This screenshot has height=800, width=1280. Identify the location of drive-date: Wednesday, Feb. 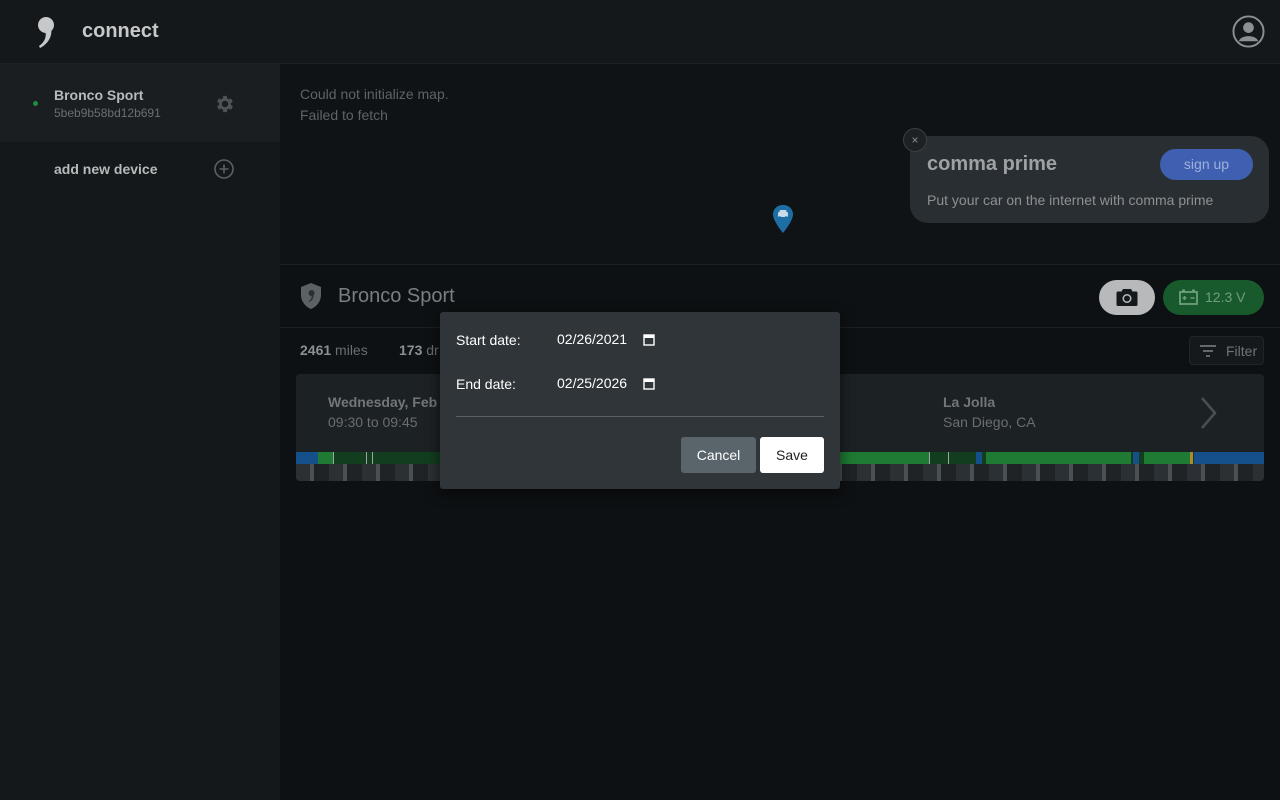
(383, 402).